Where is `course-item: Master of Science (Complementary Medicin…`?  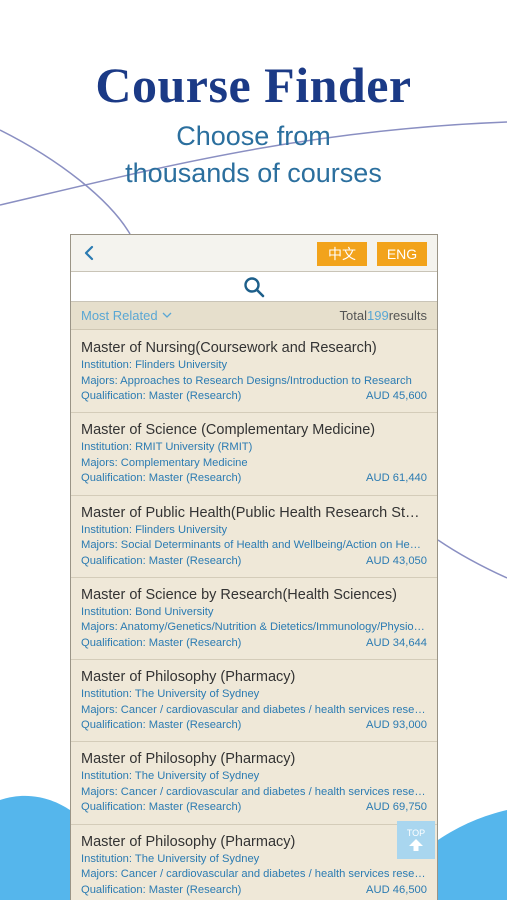
course-item: Master of Science (Complementary Medicin… is located at coordinates (254, 454).